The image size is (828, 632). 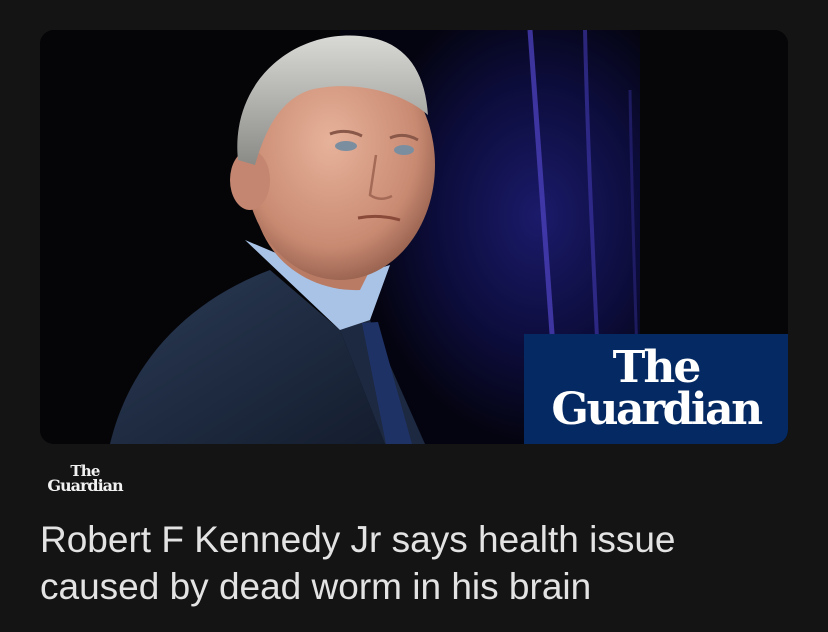 I want to click on badge-logo-line2: Guardian, so click(x=657, y=409).